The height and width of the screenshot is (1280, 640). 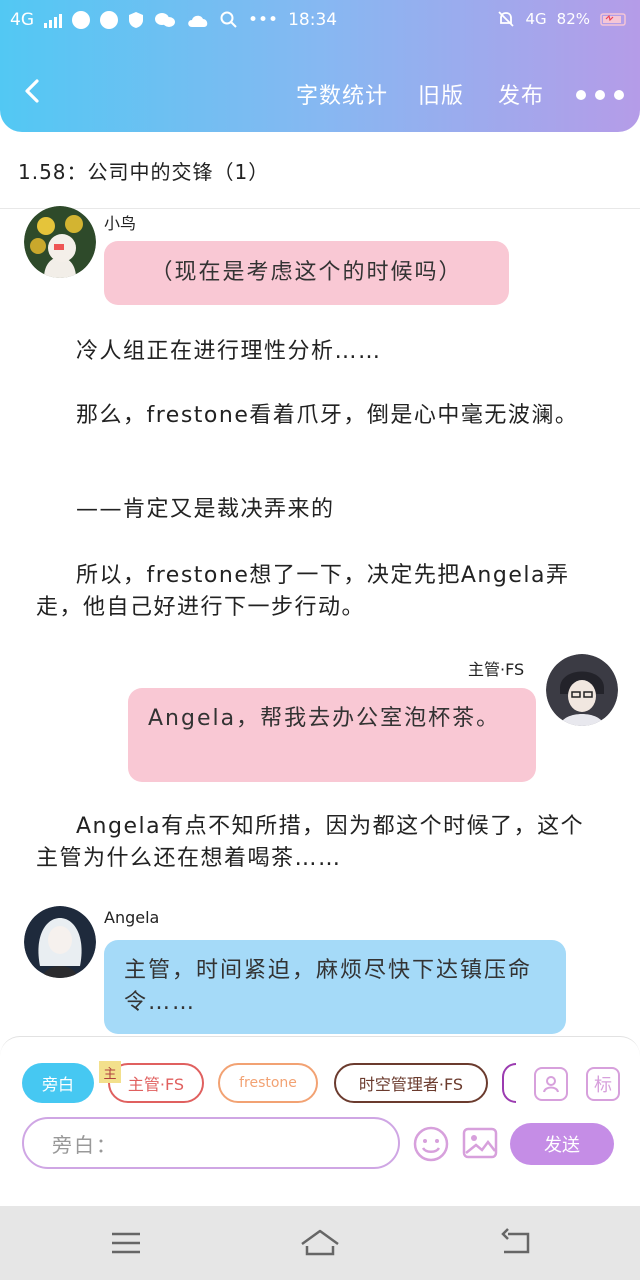 I want to click on role-chip-frestone: frestone, so click(x=268, y=1083).